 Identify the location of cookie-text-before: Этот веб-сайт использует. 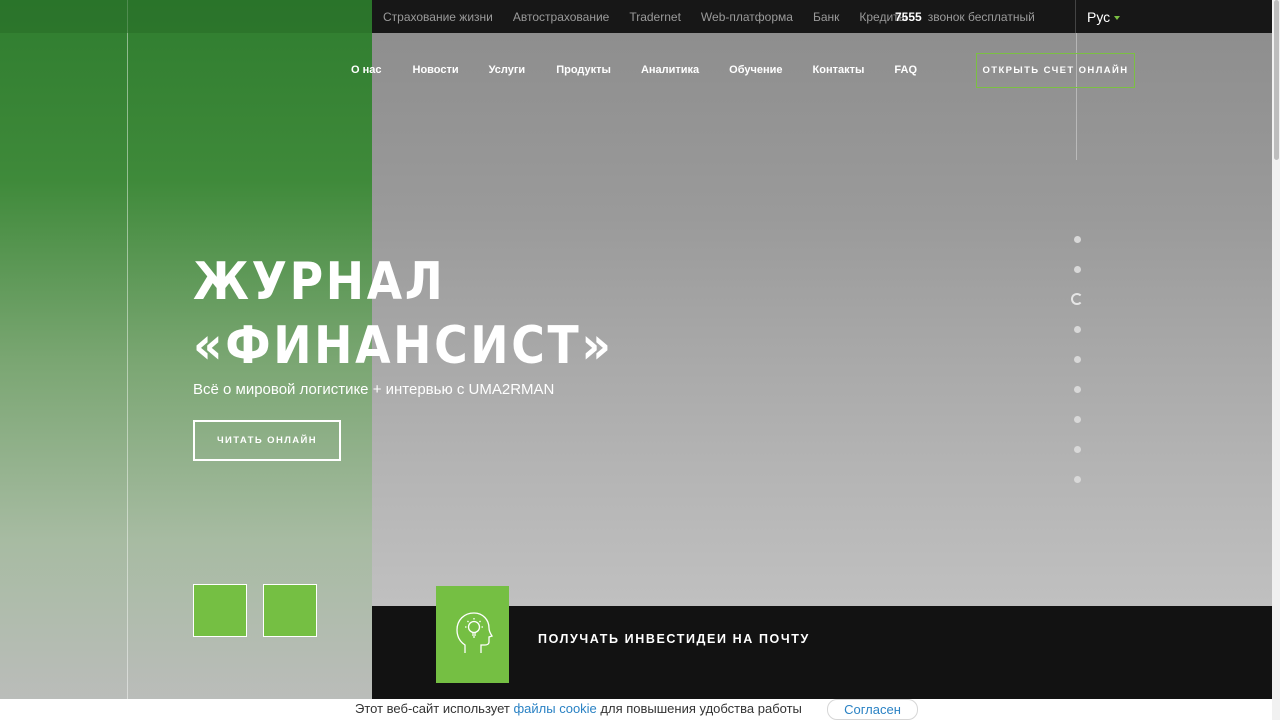
(434, 708).